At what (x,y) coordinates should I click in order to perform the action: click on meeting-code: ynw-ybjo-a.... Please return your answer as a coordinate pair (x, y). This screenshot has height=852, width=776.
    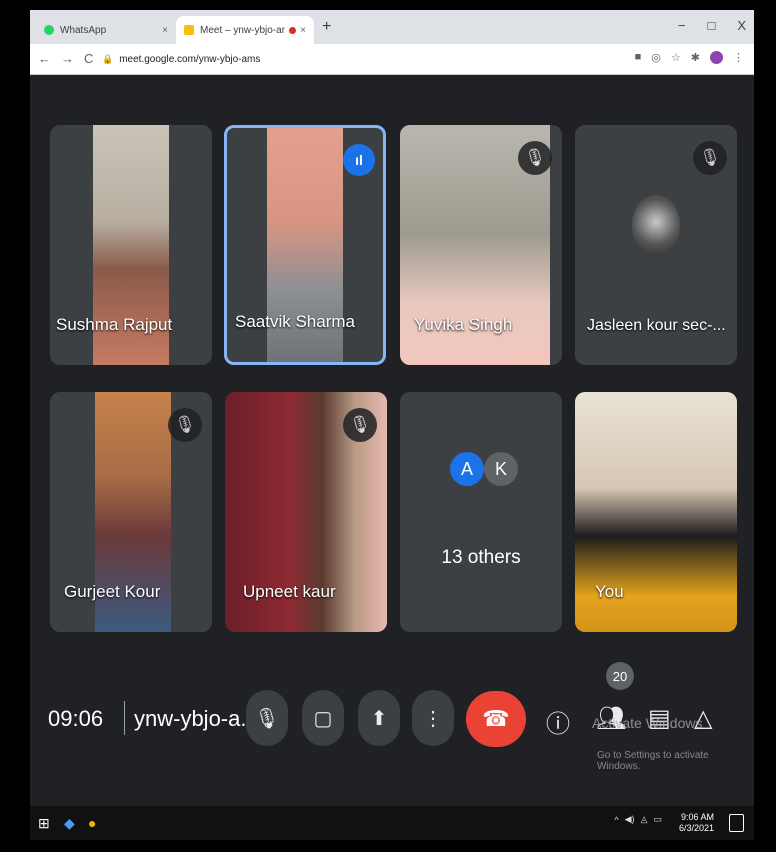
    Looking at the image, I should click on (196, 718).